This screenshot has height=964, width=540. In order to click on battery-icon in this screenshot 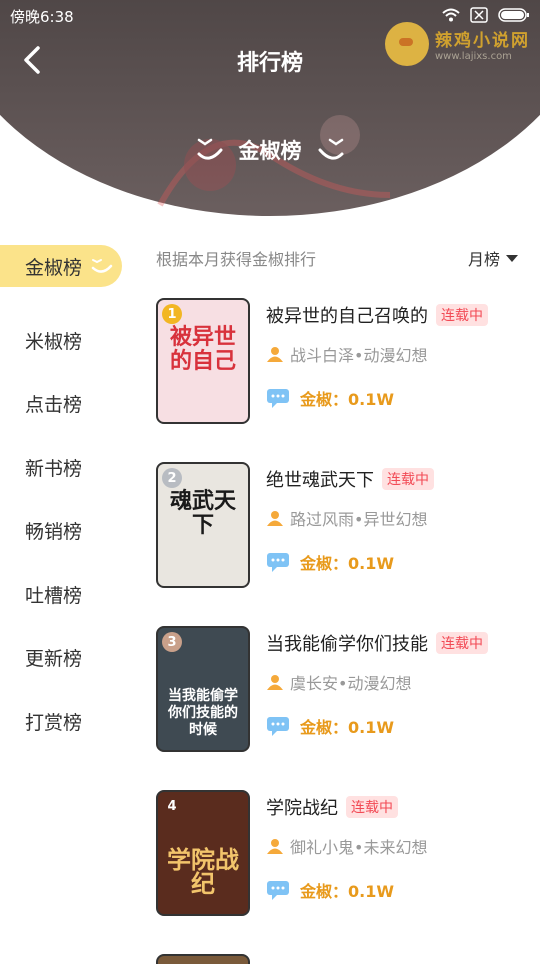, I will do `click(513, 15)`.